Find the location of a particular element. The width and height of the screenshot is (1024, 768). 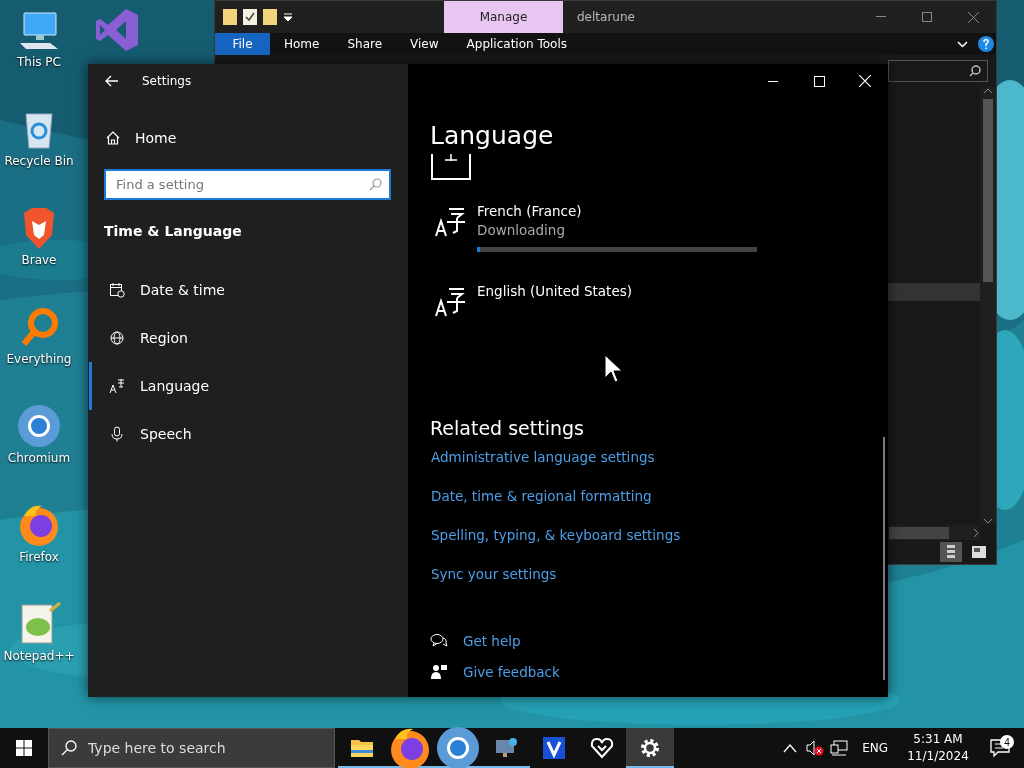

desktop-icon-label: This PC is located at coordinates (39, 62).